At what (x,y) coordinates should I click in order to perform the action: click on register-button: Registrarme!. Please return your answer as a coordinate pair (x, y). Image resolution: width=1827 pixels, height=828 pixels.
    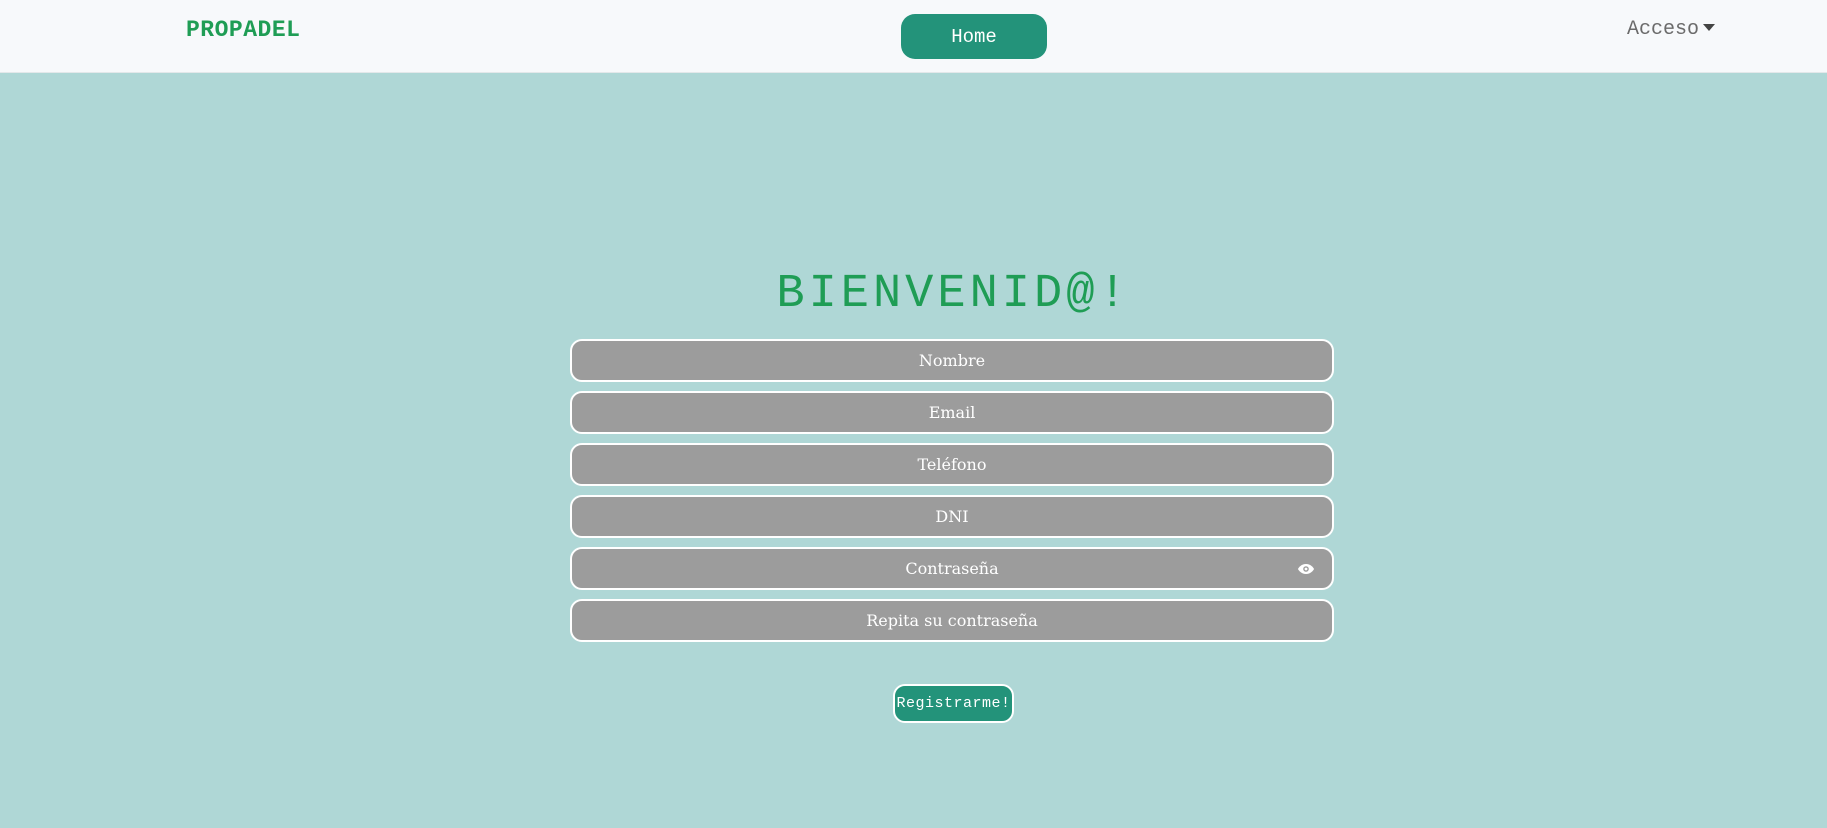
    Looking at the image, I should click on (953, 703).